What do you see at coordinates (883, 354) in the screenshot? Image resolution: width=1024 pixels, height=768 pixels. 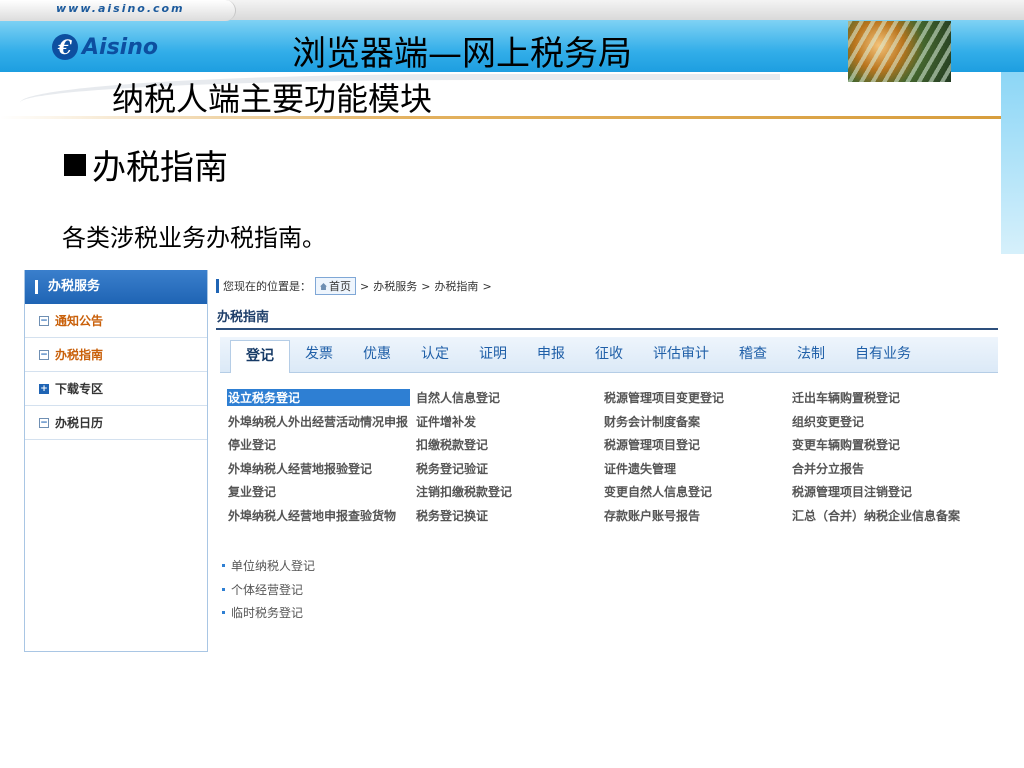 I see `tab-own-business: 自有业务` at bounding box center [883, 354].